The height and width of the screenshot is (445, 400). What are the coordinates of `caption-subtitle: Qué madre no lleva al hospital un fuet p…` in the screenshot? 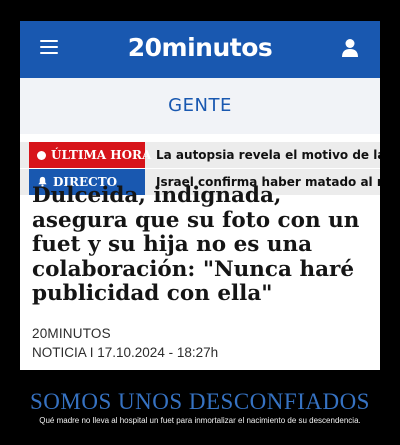 It's located at (200, 420).